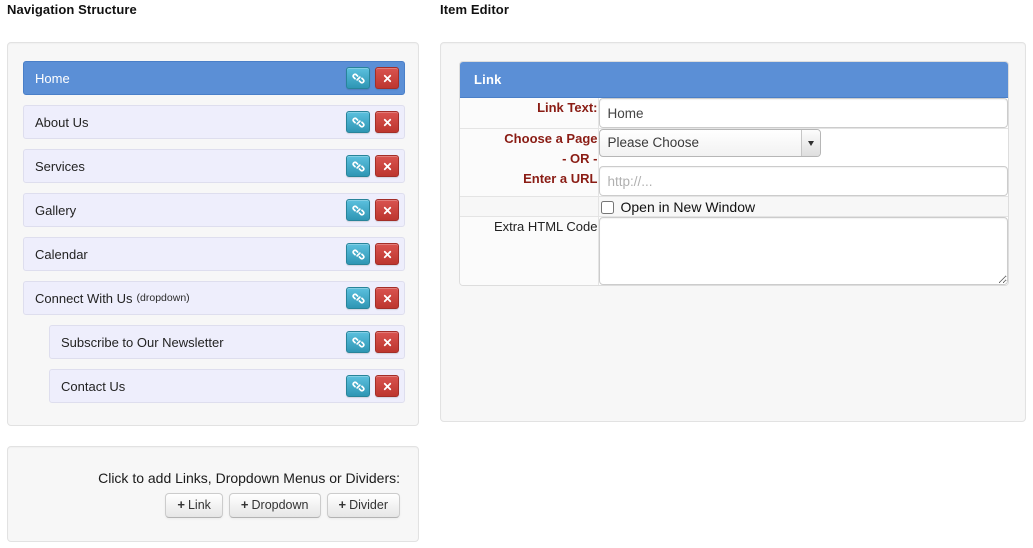 The height and width of the screenshot is (548, 1033). I want to click on extra-html-field-cell, so click(803, 250).